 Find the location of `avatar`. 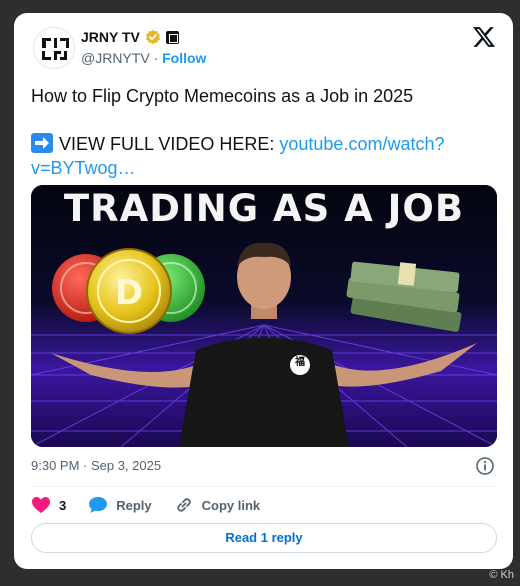

avatar is located at coordinates (54, 48).